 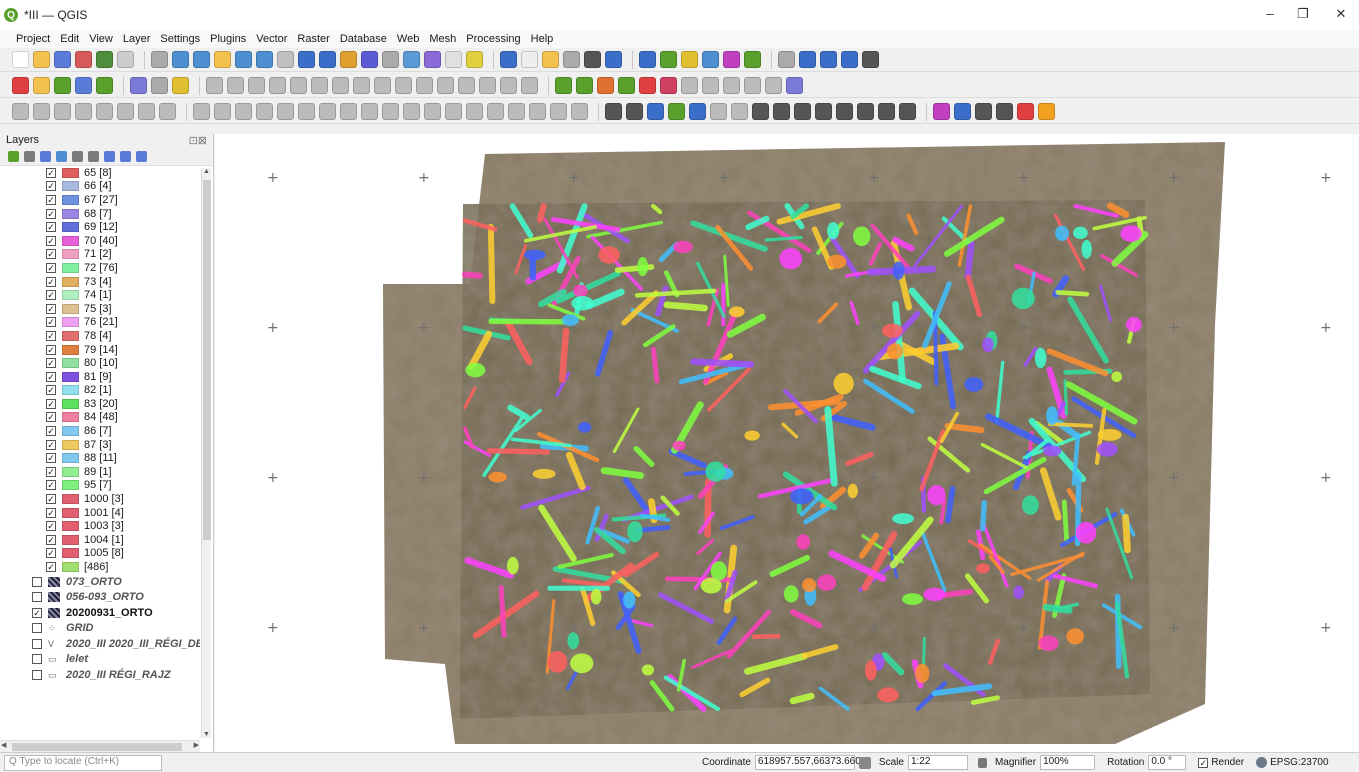 What do you see at coordinates (100, 554) in the screenshot?
I see `layer-category-item: ✓ 1005 [8]` at bounding box center [100, 554].